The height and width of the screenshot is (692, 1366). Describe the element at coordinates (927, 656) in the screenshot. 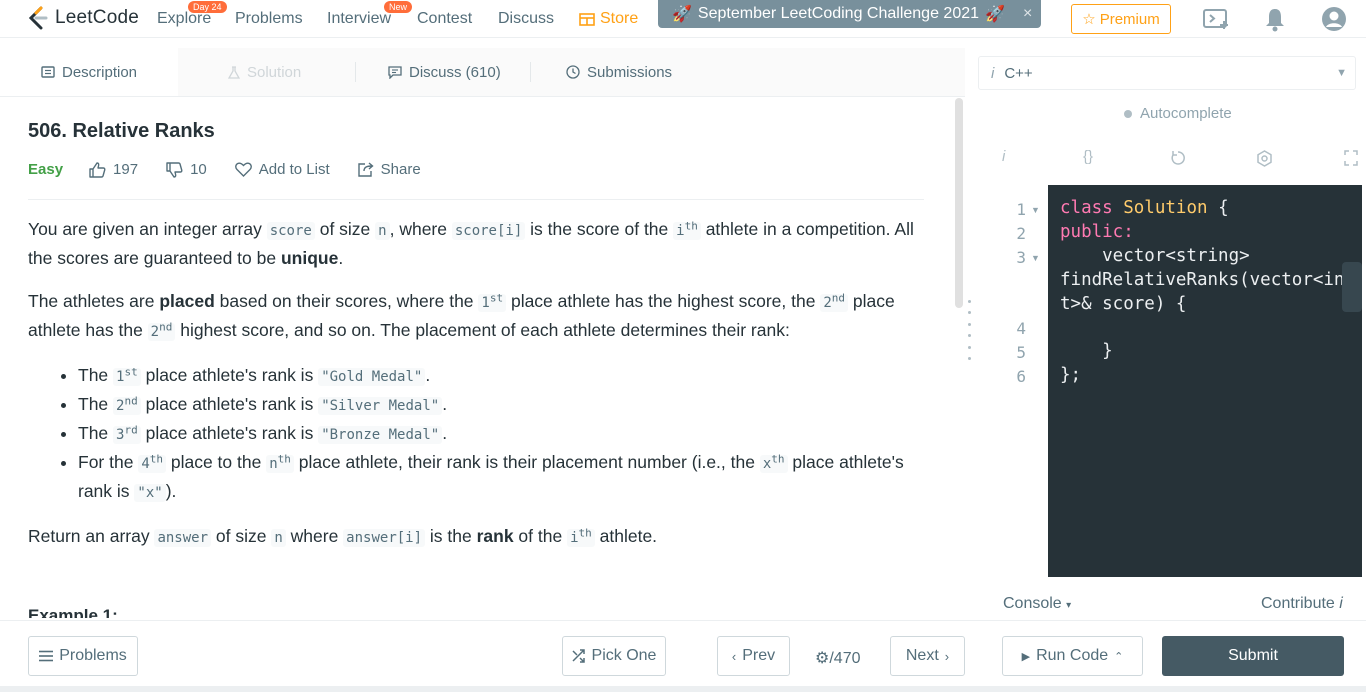

I see `next-button: Next ›` at that location.